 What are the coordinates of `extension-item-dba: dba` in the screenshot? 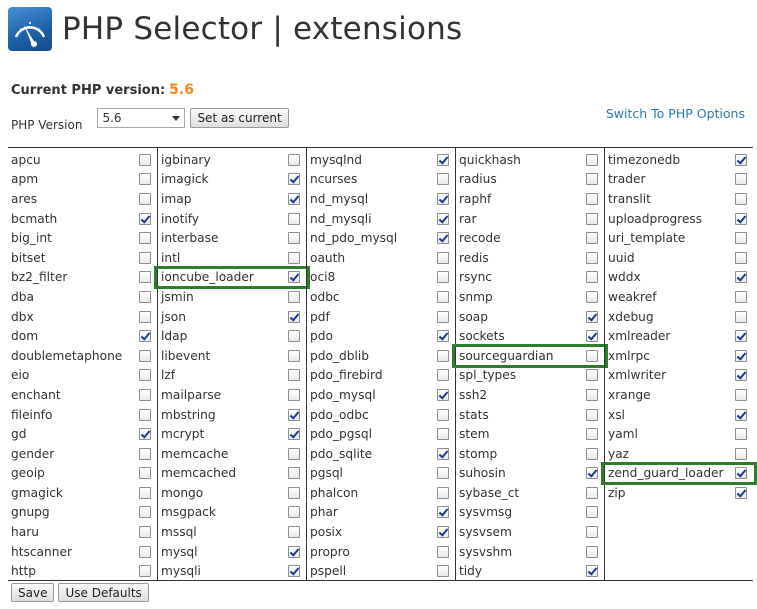 It's located at (82, 297).